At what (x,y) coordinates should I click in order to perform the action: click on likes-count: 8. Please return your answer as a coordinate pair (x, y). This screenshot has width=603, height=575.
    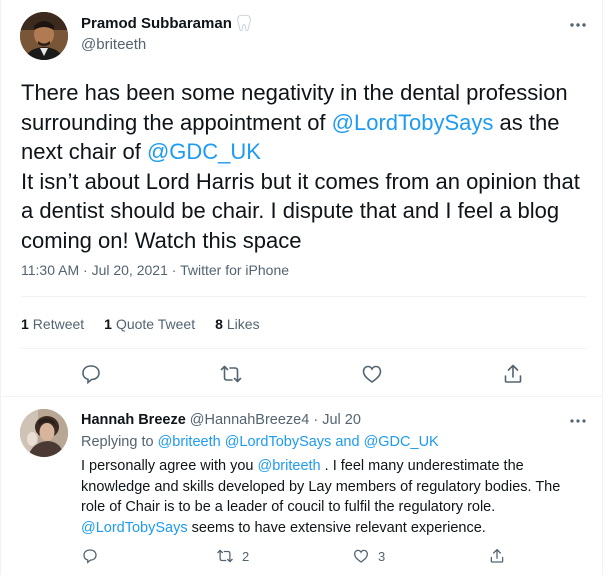
    Looking at the image, I should click on (219, 324).